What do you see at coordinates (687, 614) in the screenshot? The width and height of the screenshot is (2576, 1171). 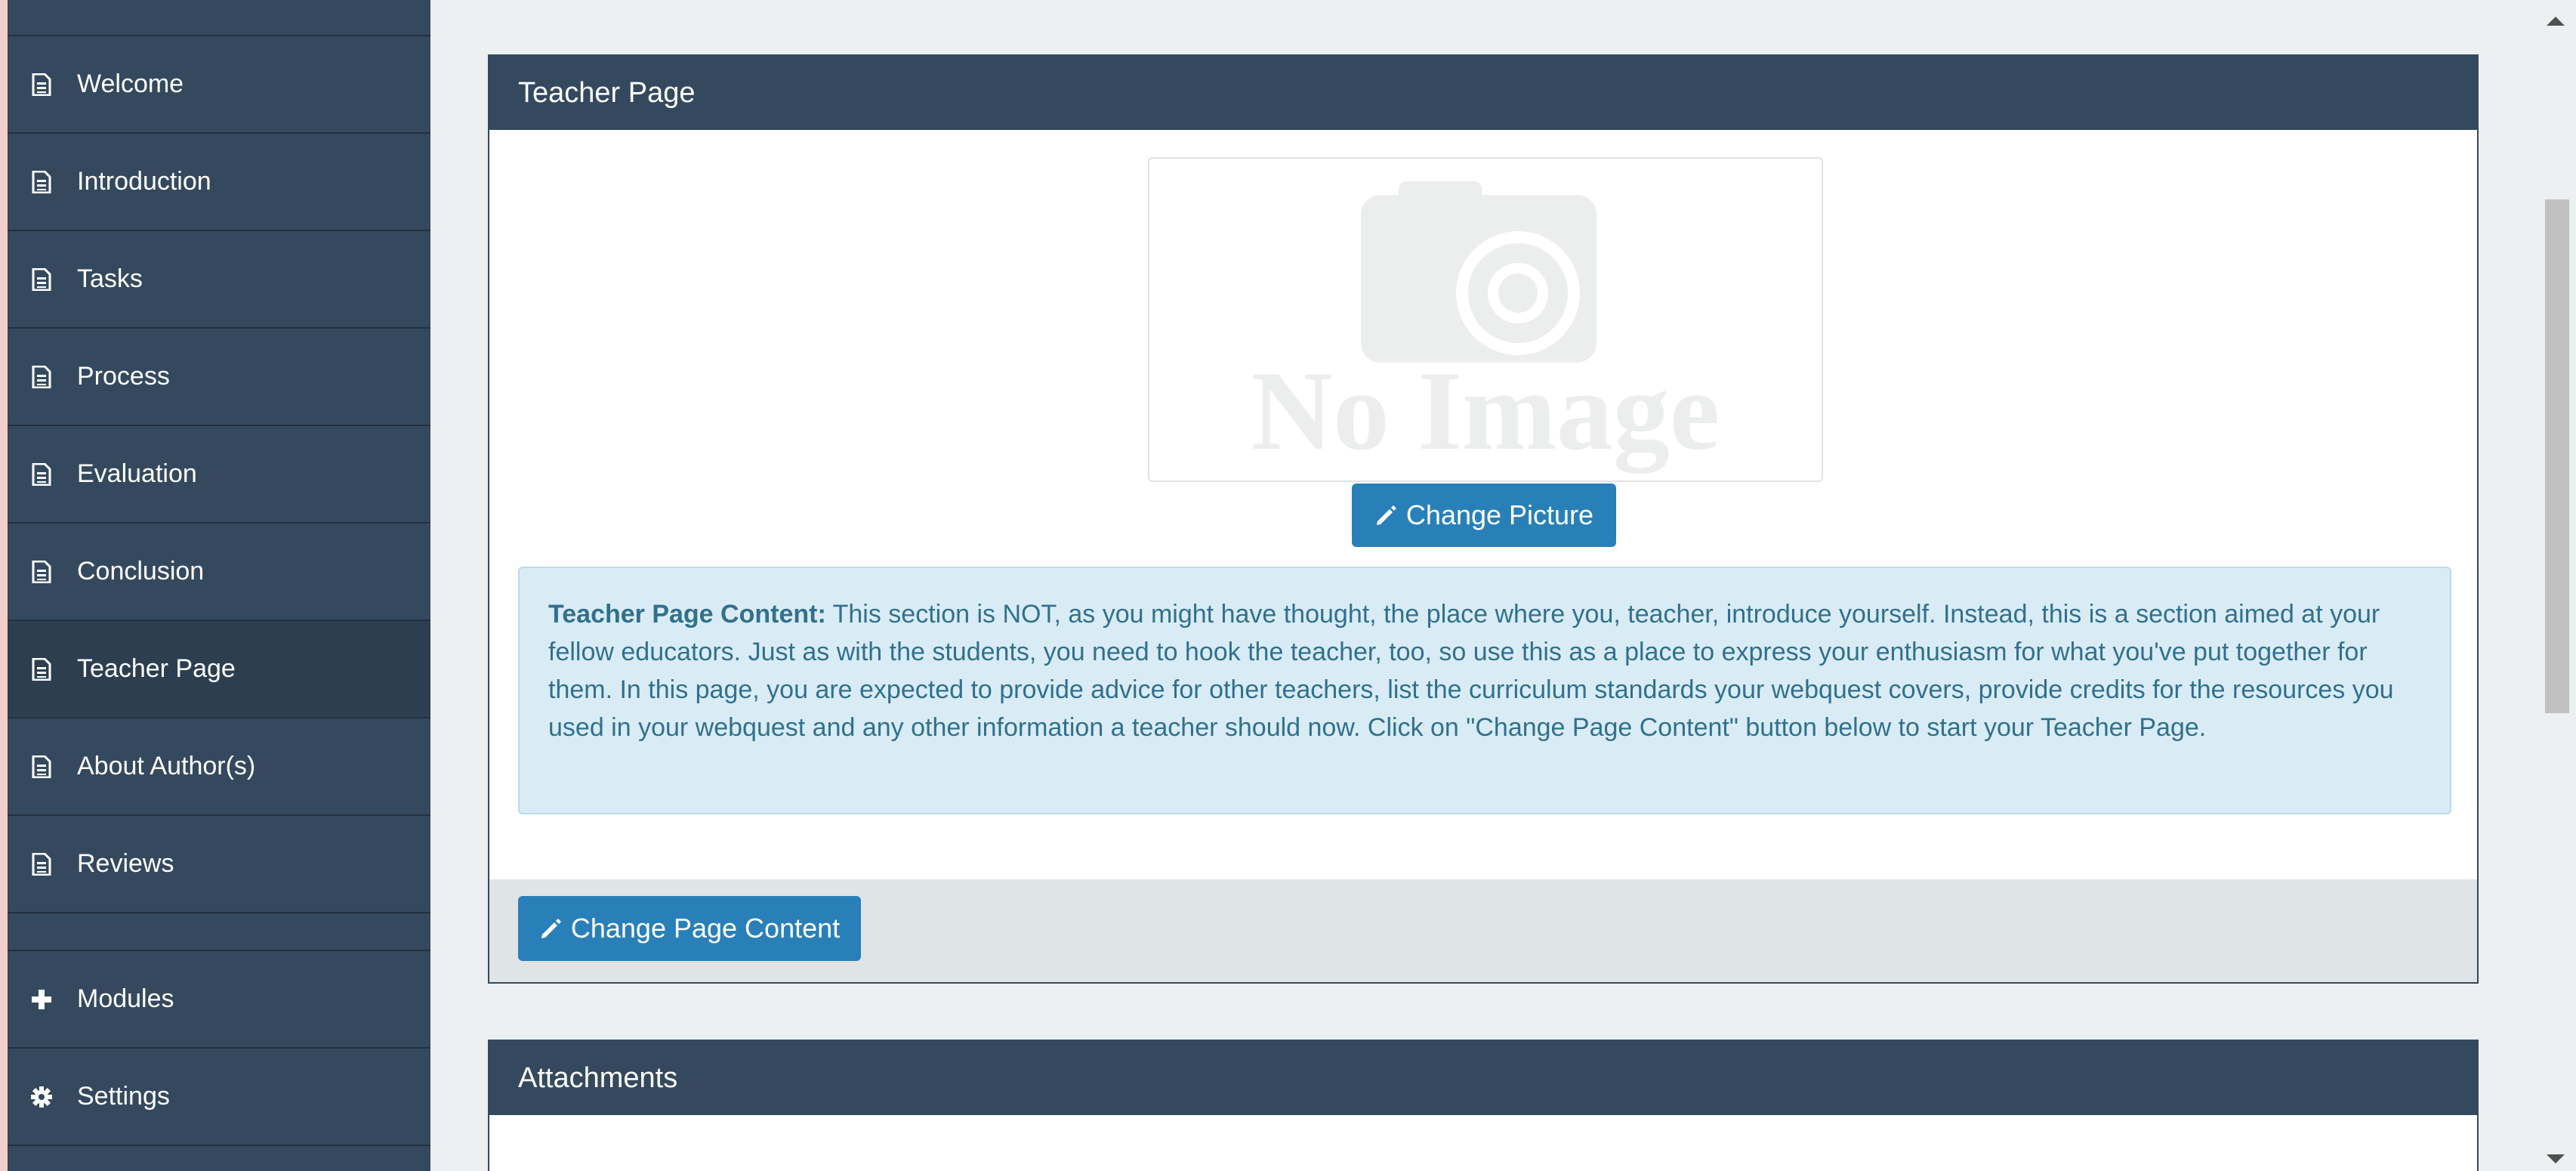 I see `info-label: Teacher Page Content:` at bounding box center [687, 614].